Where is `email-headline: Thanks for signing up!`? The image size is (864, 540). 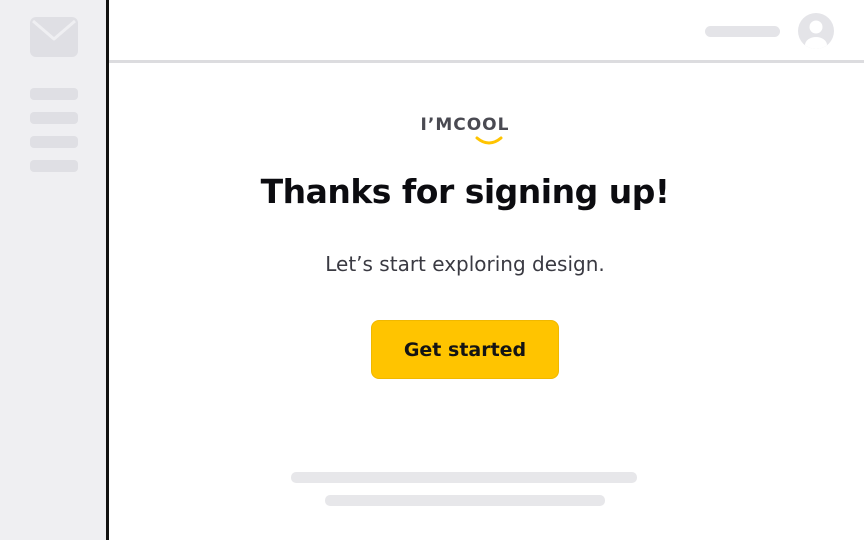
email-headline: Thanks for signing up! is located at coordinates (465, 191).